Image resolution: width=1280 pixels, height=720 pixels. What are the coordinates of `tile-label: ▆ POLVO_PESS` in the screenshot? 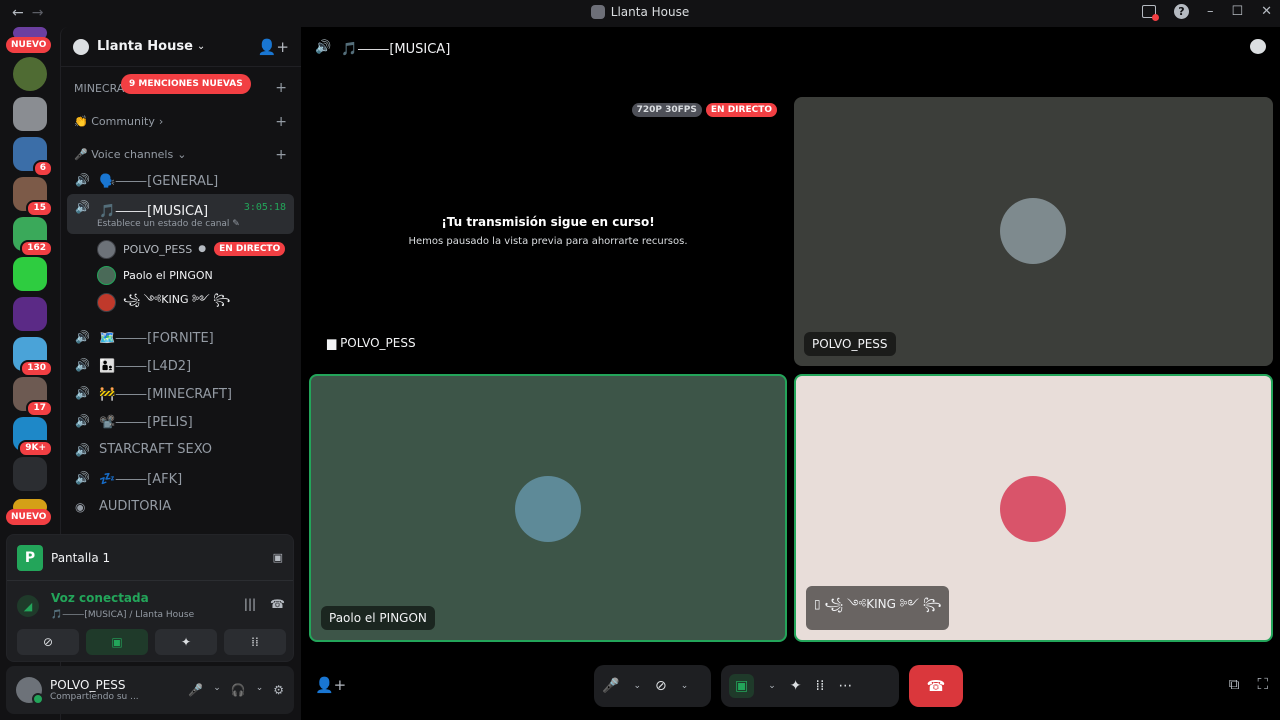 It's located at (371, 343).